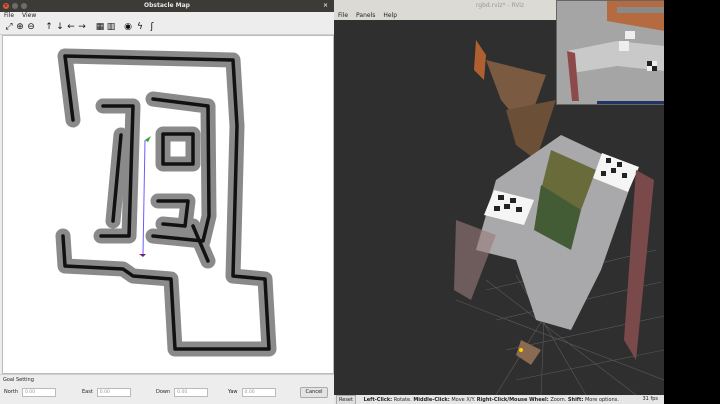 This screenshot has width=720, height=404. I want to click on arrow-down-icon: ↓, so click(60, 27).